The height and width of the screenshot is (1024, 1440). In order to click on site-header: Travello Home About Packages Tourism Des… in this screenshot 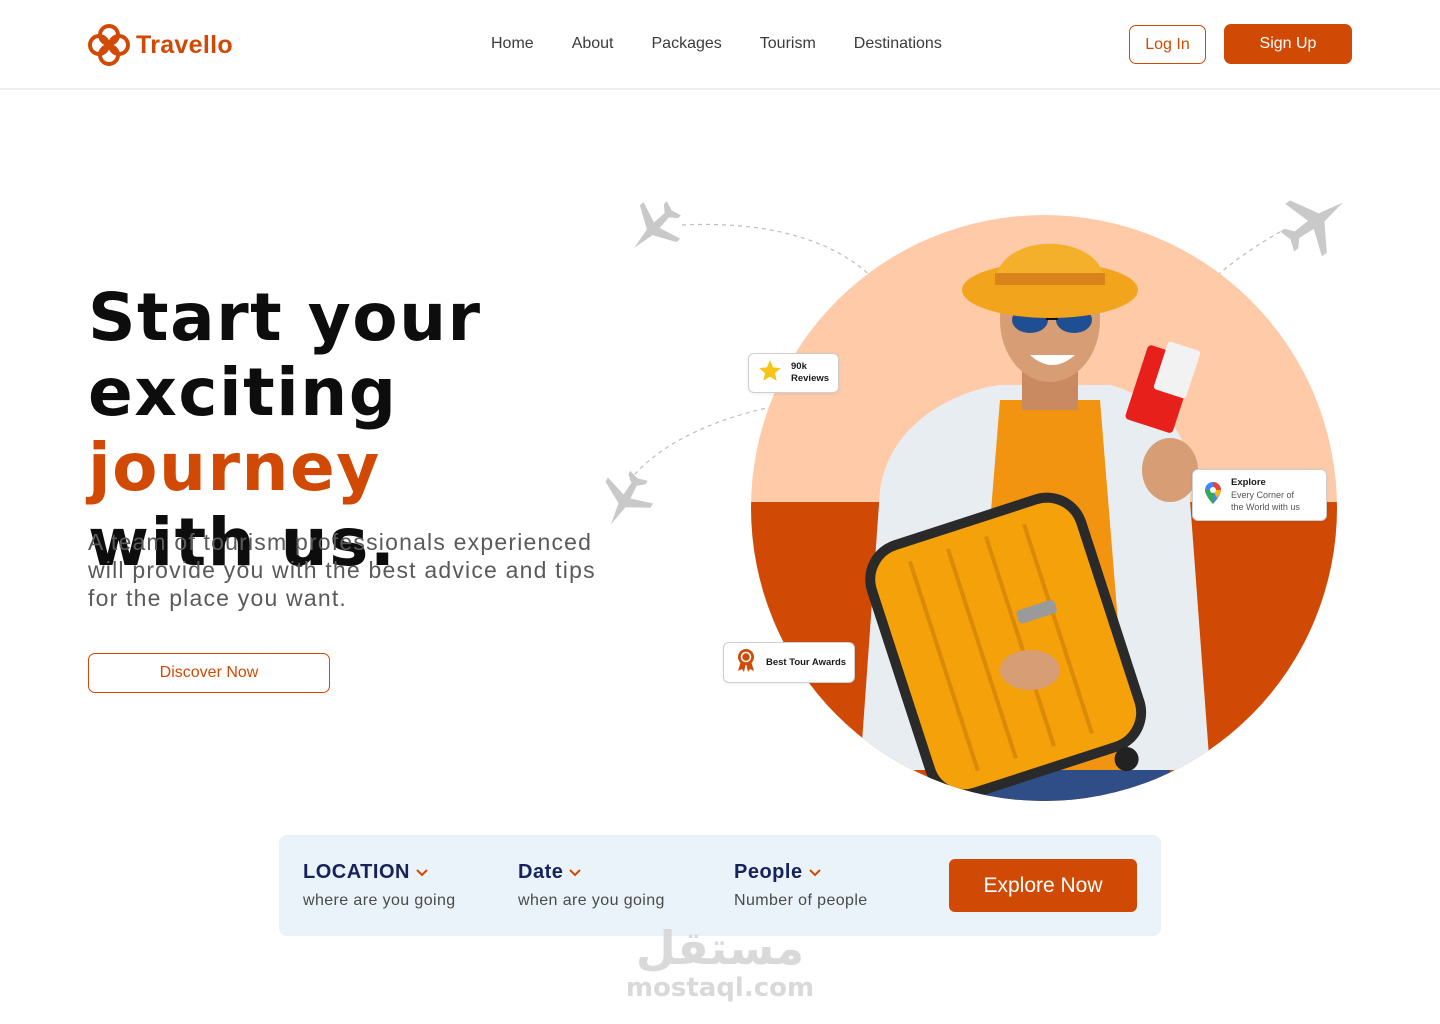, I will do `click(720, 45)`.